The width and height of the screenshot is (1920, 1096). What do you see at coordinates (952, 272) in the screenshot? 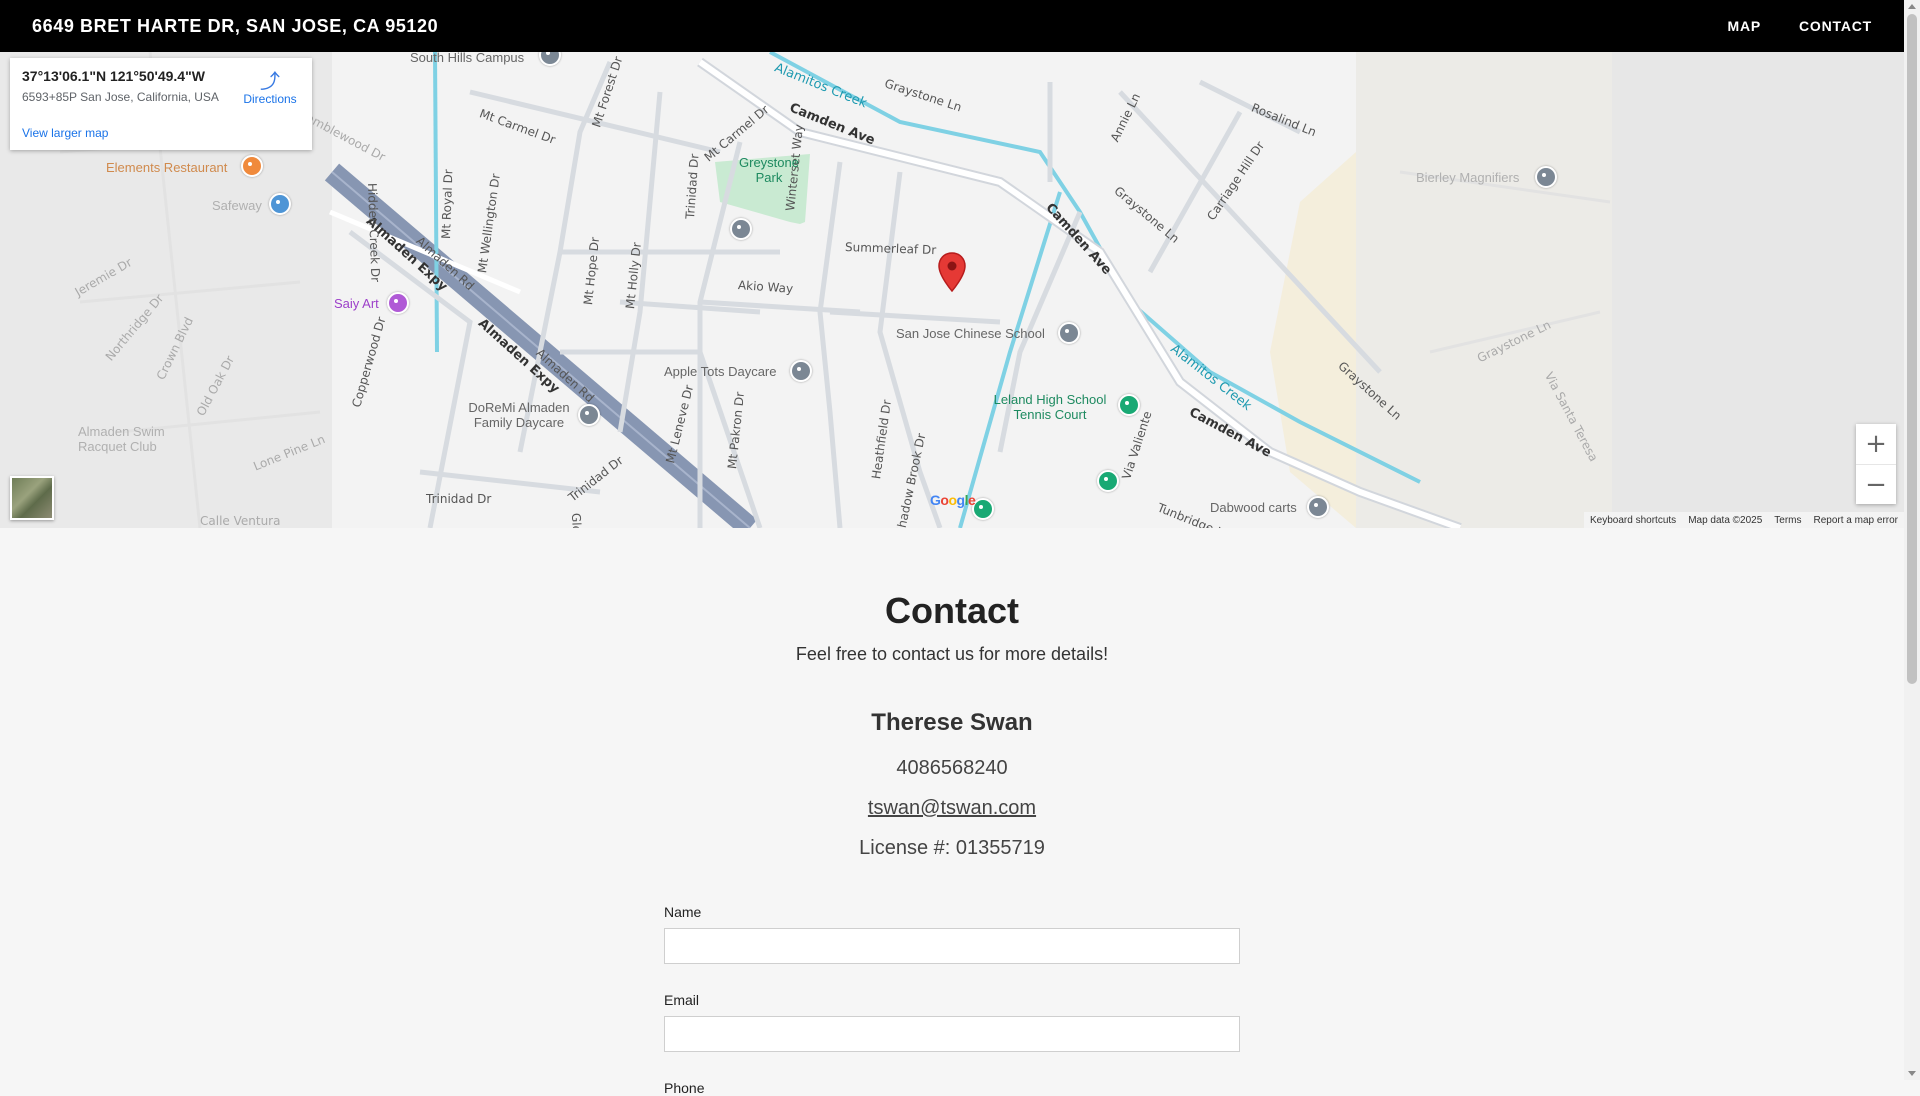
I see `property-location-marker-icon` at bounding box center [952, 272].